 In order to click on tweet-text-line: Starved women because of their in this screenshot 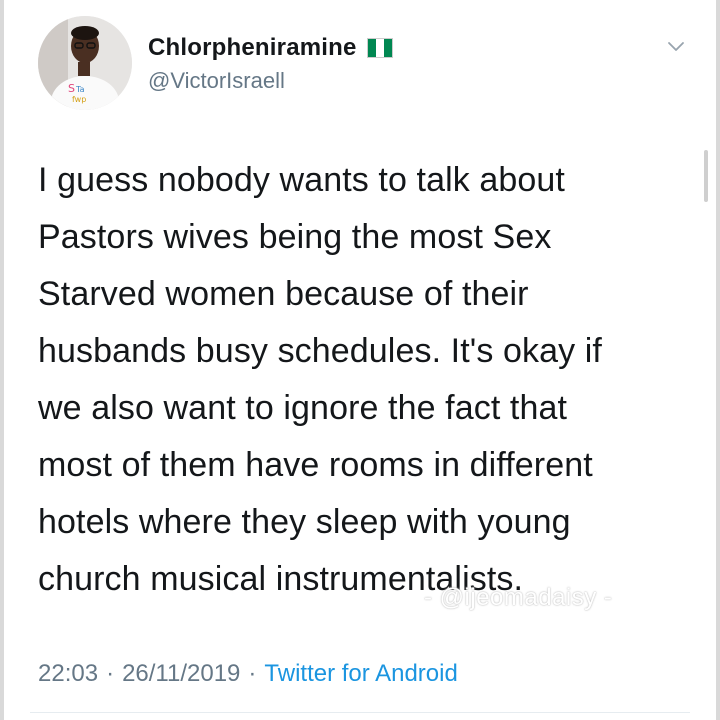, I will do `click(283, 294)`.